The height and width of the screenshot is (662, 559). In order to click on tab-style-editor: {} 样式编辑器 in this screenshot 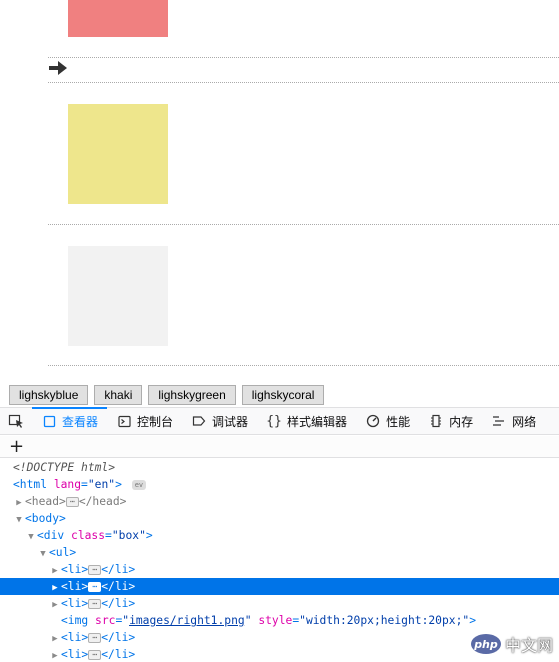, I will do `click(306, 421)`.